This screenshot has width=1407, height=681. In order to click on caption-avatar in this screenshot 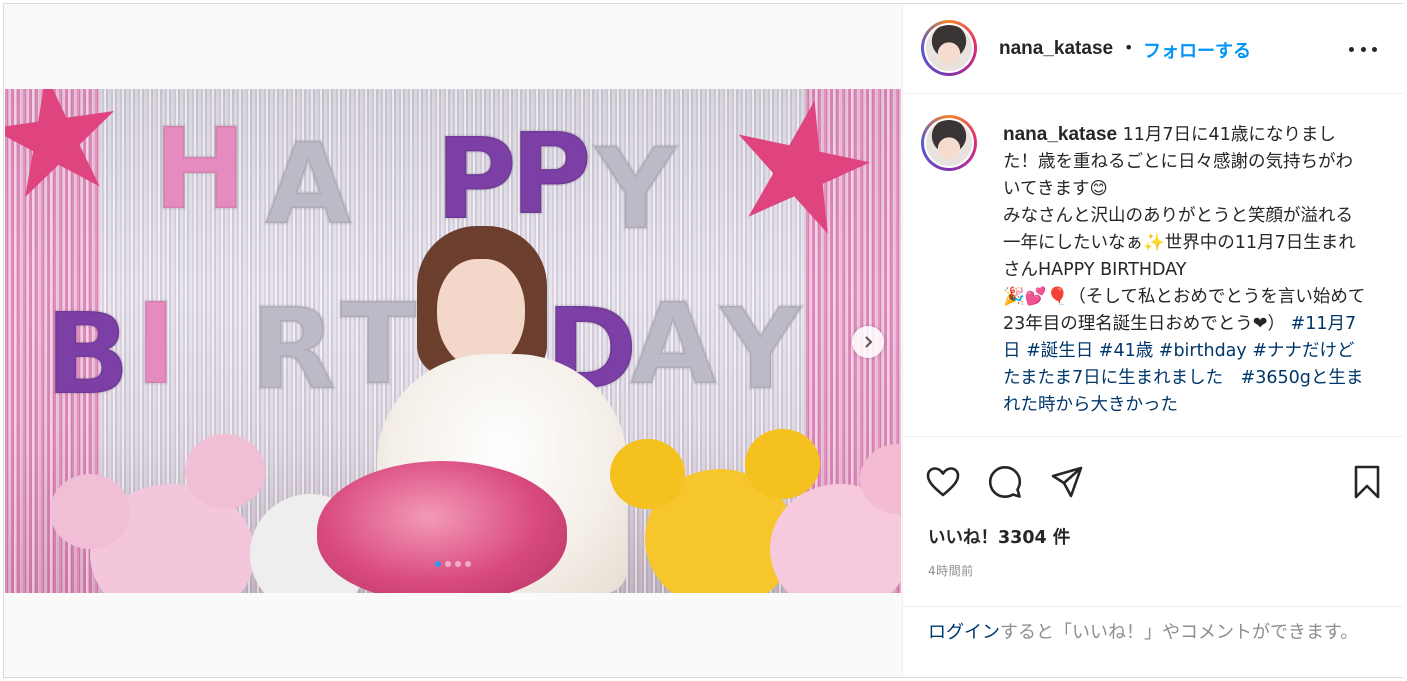, I will do `click(949, 143)`.